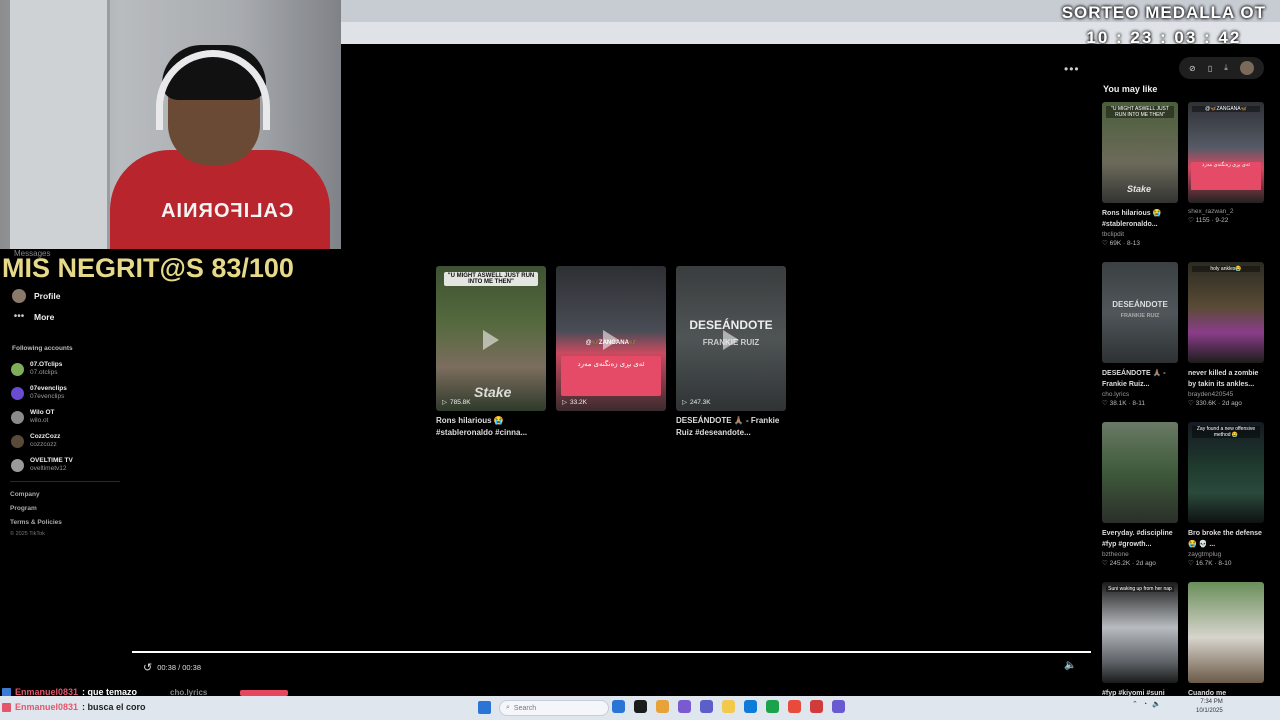 Image resolution: width=1280 pixels, height=720 pixels. Describe the element at coordinates (45, 436) in the screenshot. I see `account-name: CozzCozz` at that location.